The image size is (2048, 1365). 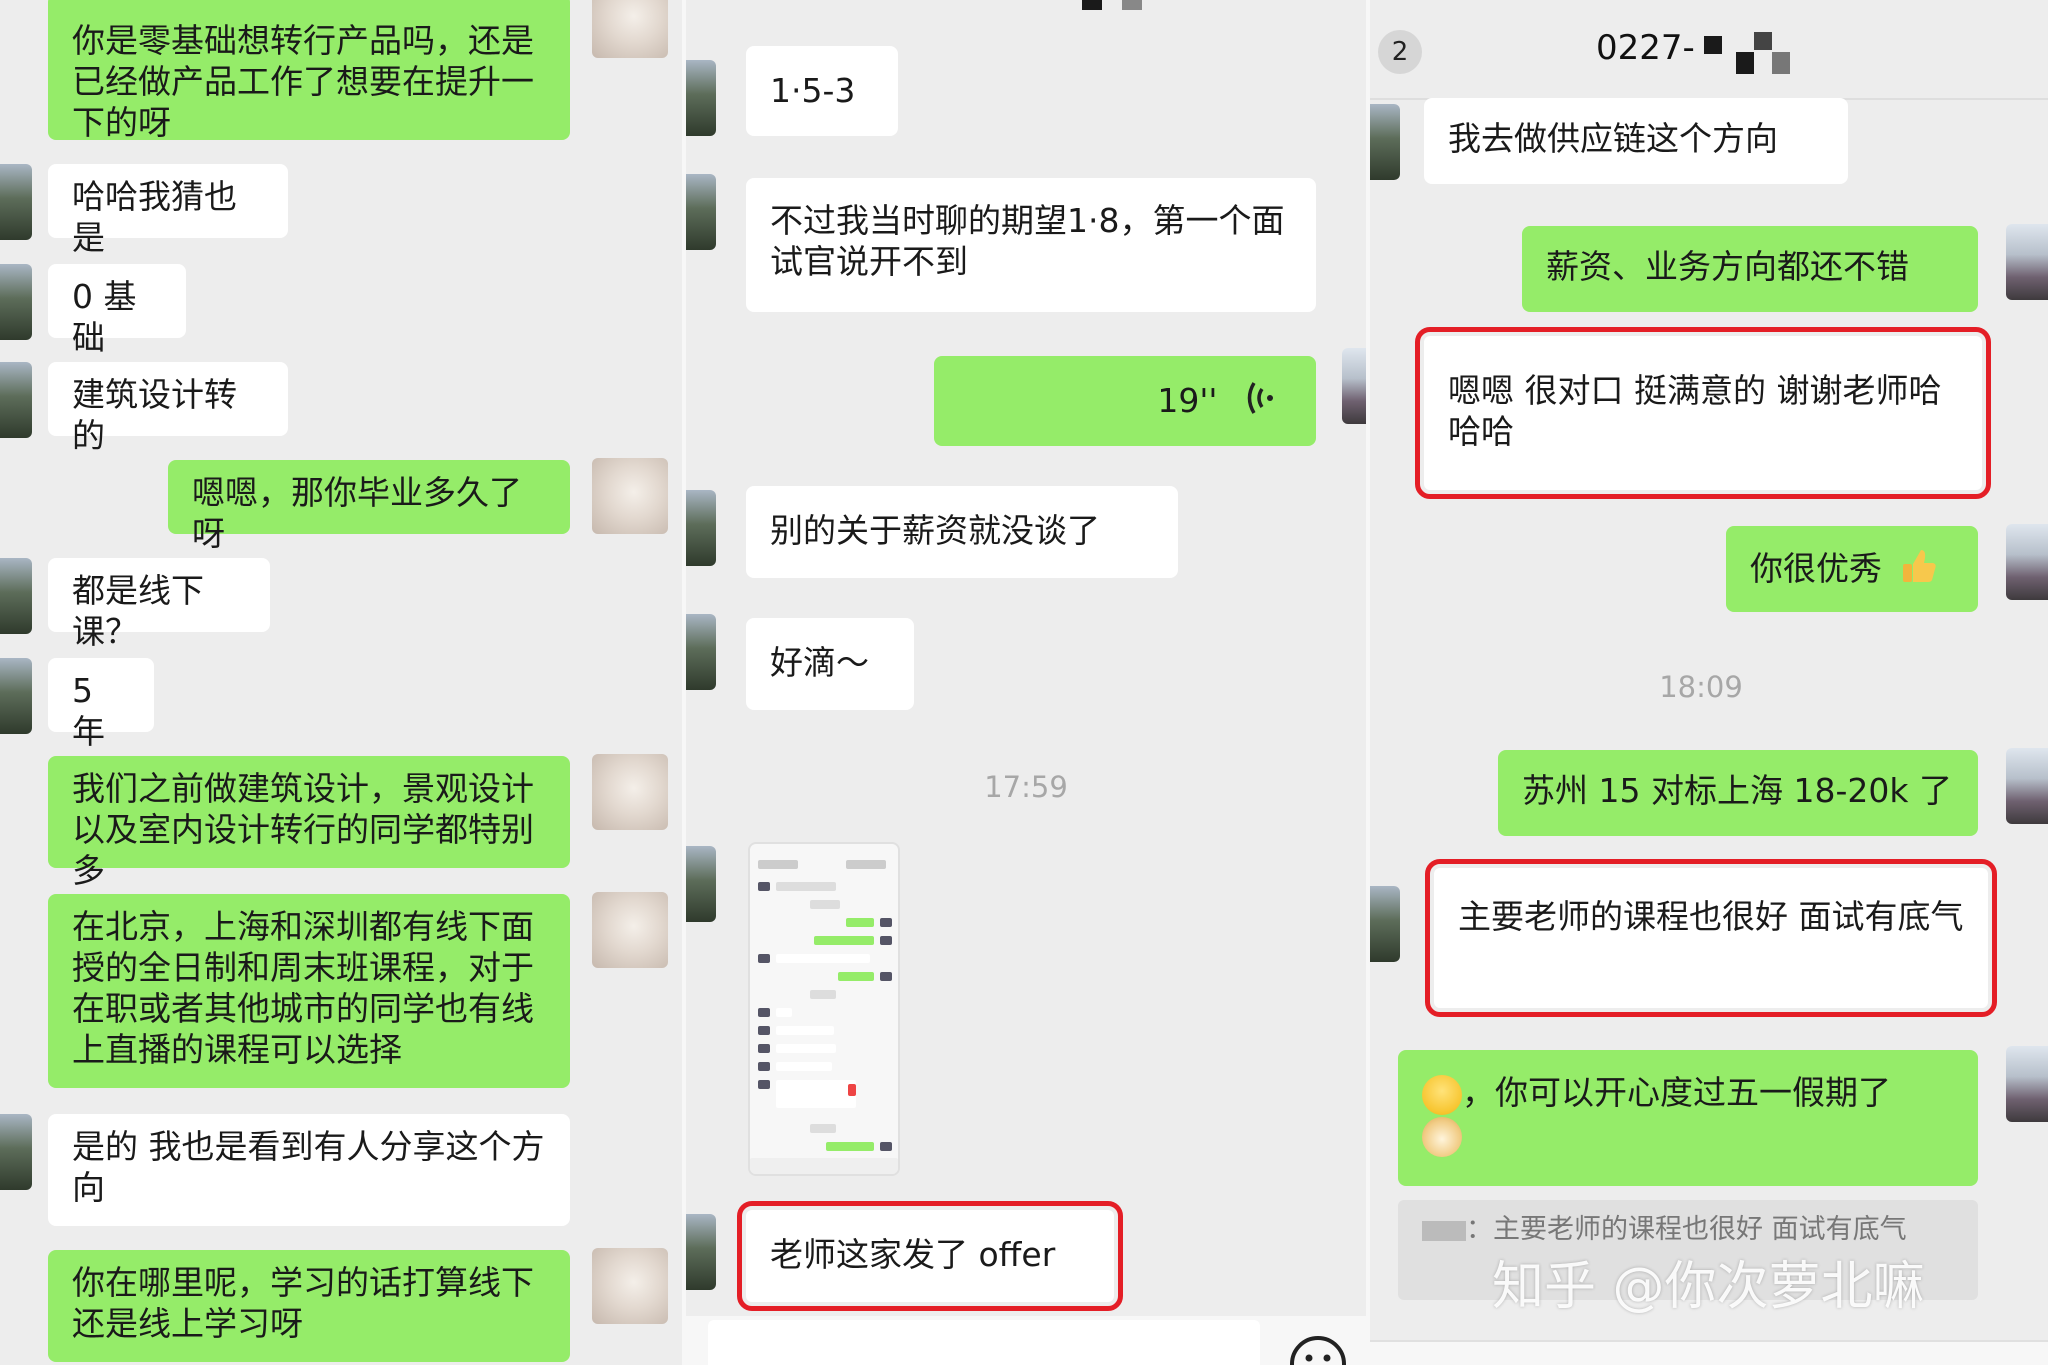 I want to click on thumbs-up-icon, so click(x=1919, y=570).